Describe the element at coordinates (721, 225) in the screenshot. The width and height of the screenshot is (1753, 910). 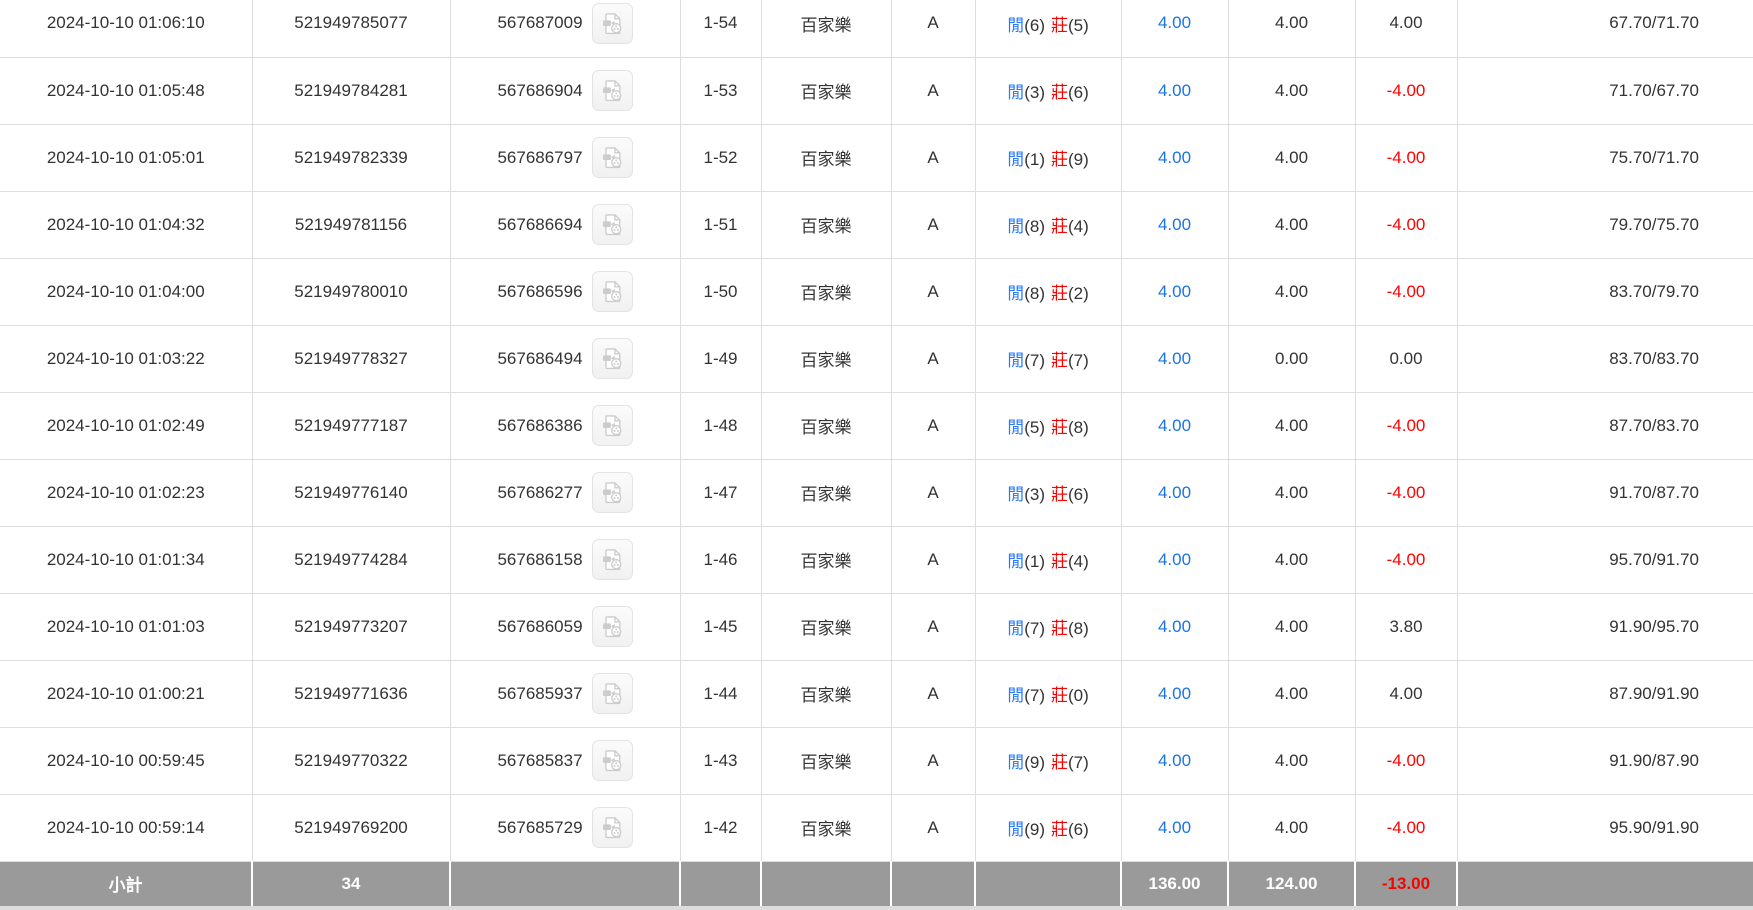
I see `round-number: 1-51` at that location.